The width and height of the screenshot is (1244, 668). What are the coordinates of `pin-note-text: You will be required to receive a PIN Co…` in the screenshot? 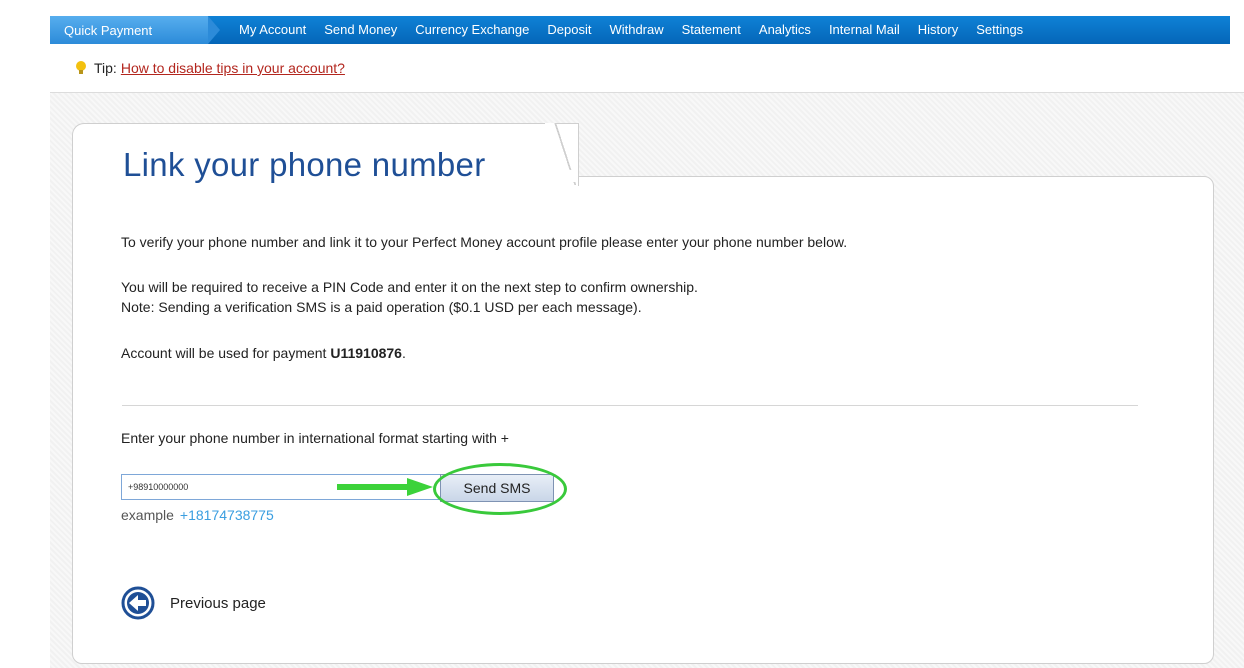 It's located at (409, 287).